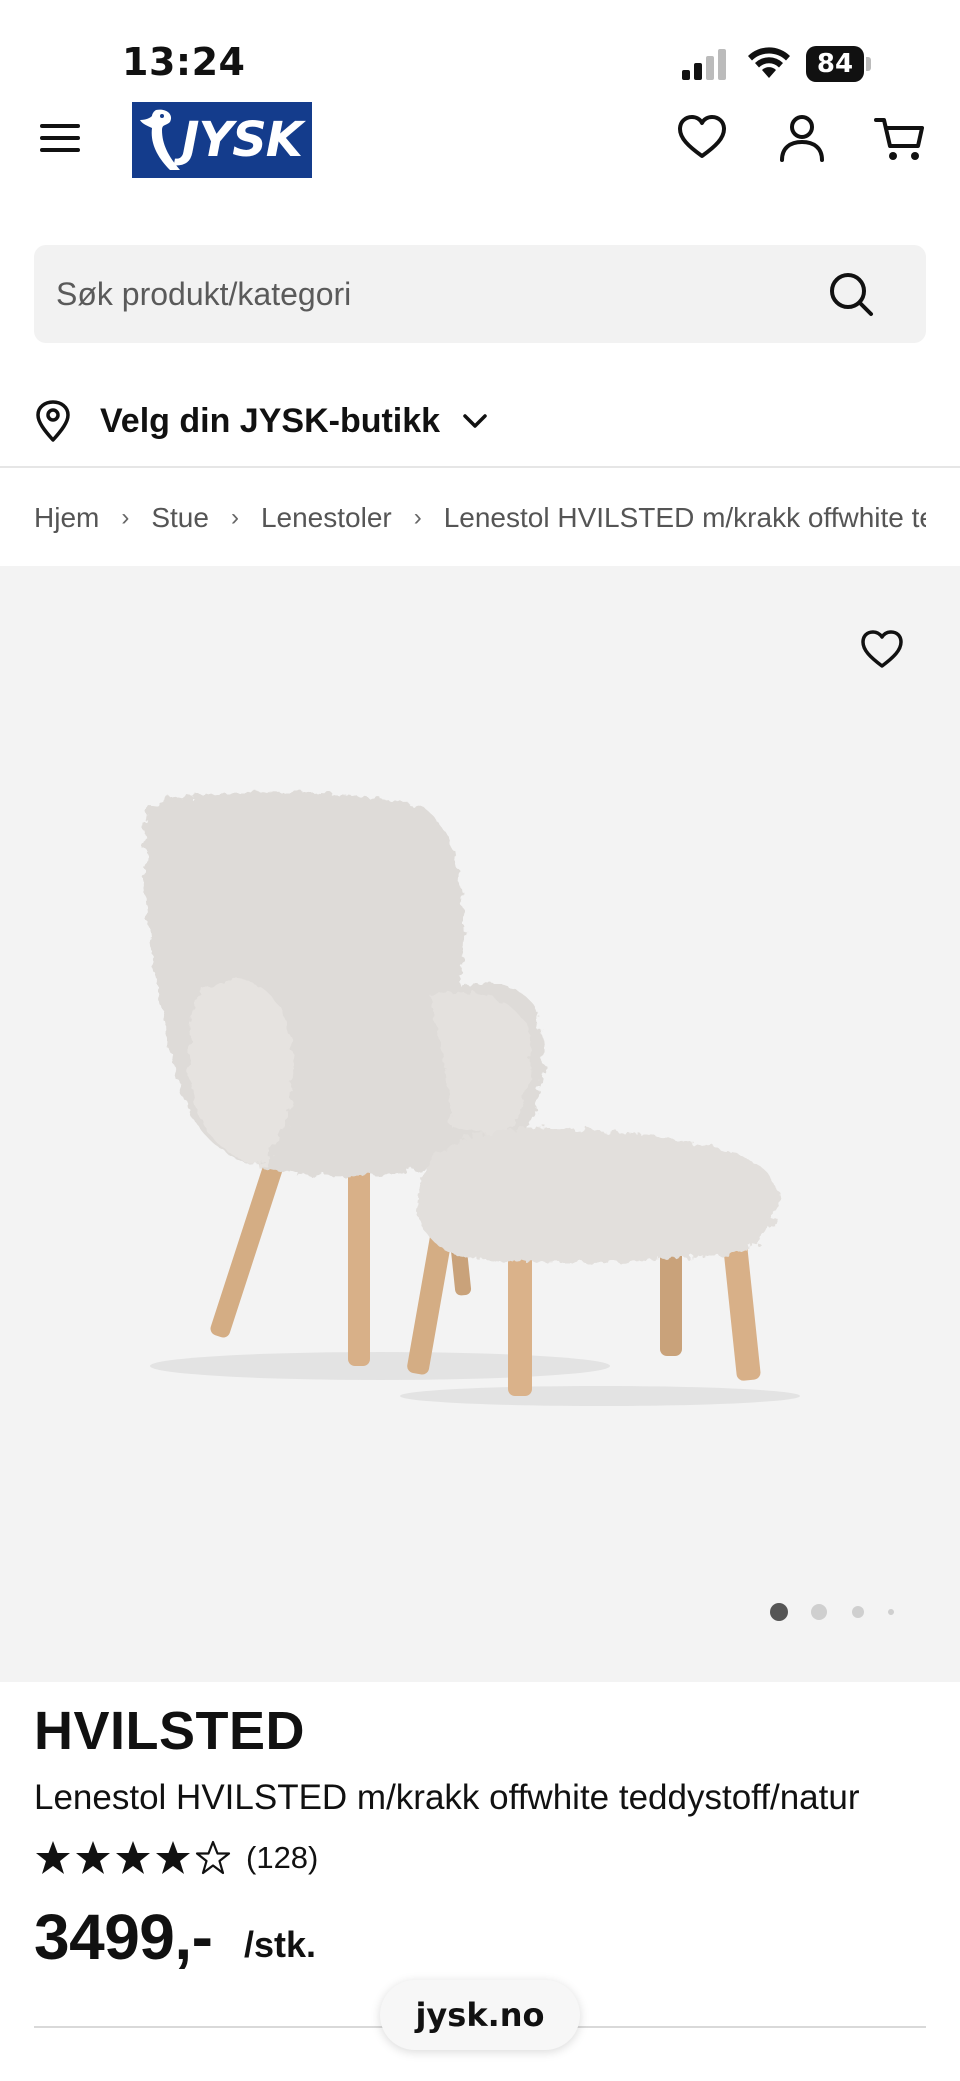 This screenshot has height=2081, width=960. I want to click on logo-text: JYSK, so click(242, 140).